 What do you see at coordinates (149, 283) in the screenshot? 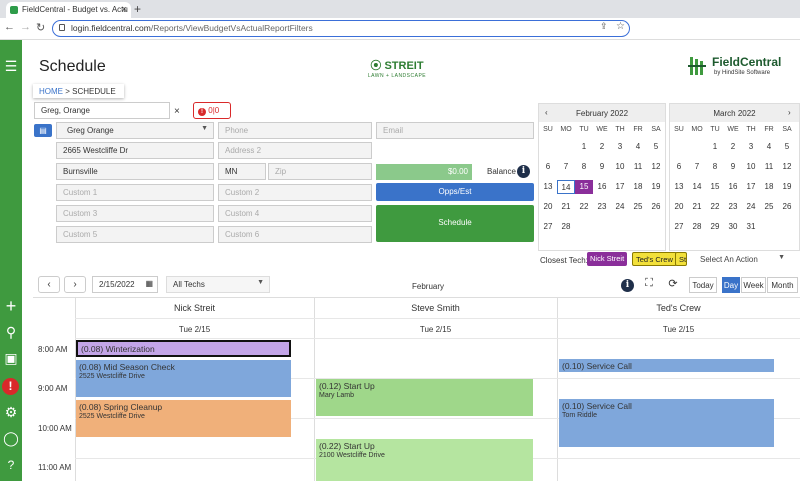
I see `calendar-icon: ▦` at bounding box center [149, 283].